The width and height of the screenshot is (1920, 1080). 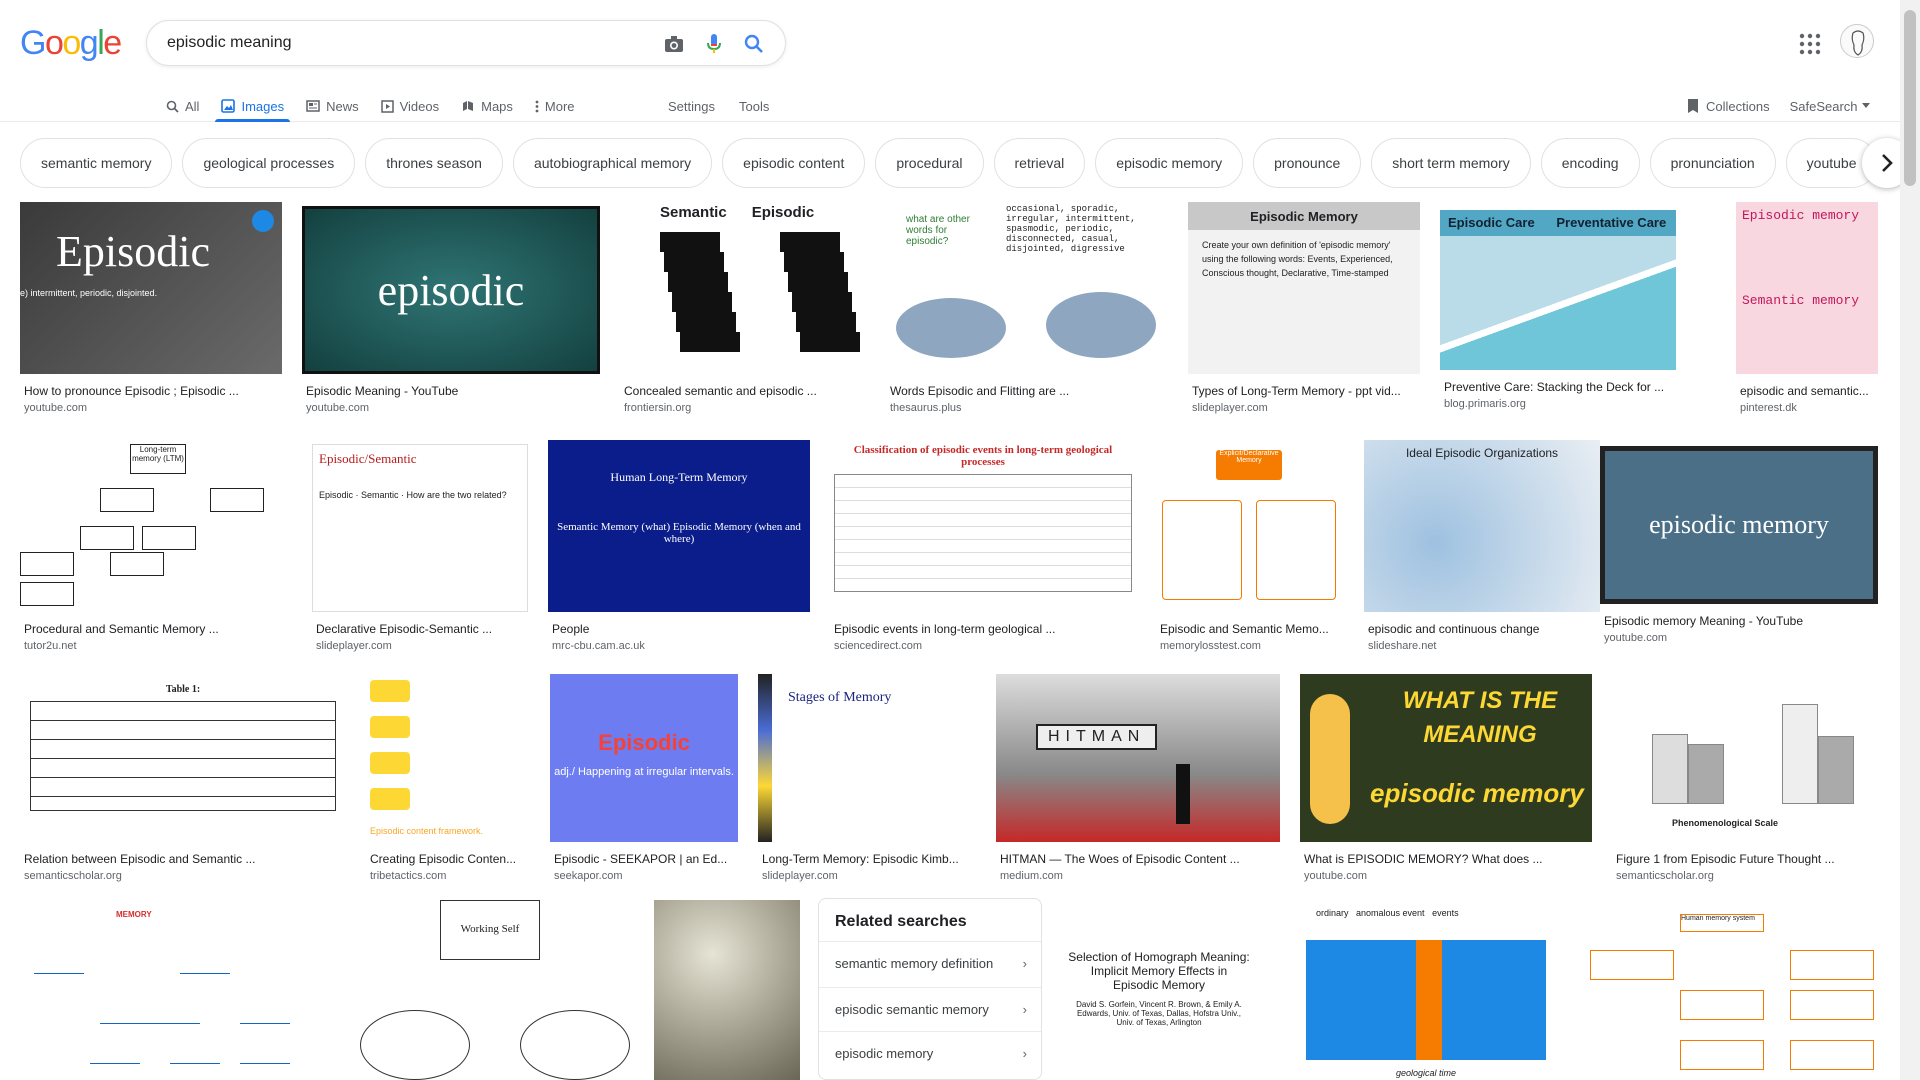 What do you see at coordinates (612, 163) in the screenshot?
I see `chip: autobiographical memory` at bounding box center [612, 163].